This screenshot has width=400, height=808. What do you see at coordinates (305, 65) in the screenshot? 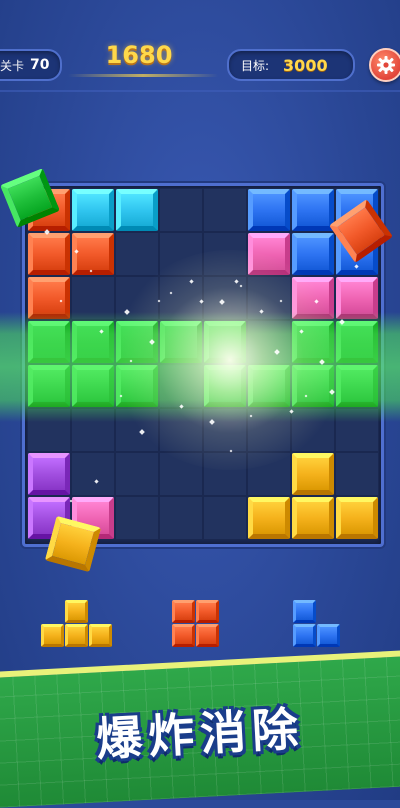
I see `target-value: 3000` at bounding box center [305, 65].